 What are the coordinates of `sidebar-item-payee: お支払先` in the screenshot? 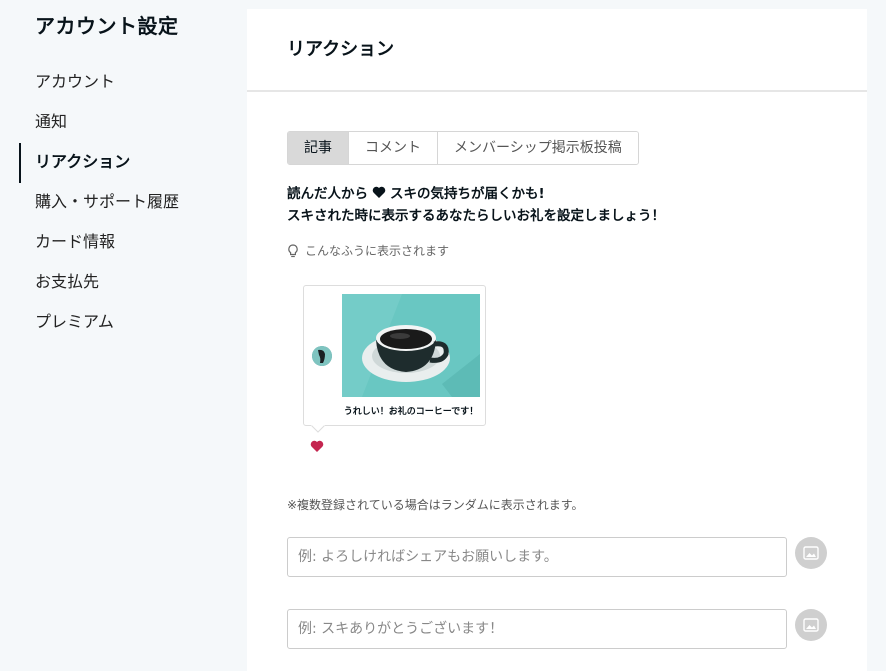 It's located at (67, 282).